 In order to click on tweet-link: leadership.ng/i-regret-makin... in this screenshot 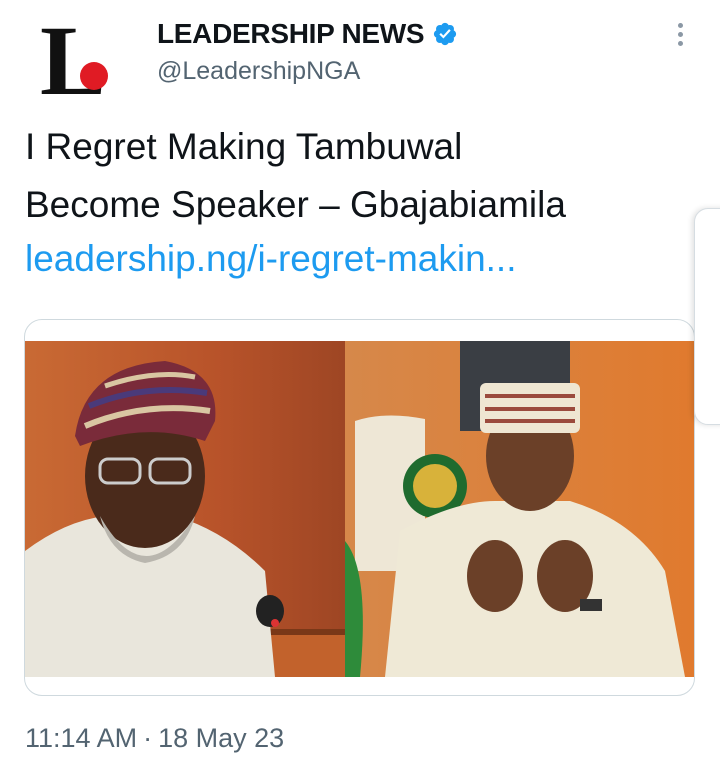, I will do `click(271, 259)`.